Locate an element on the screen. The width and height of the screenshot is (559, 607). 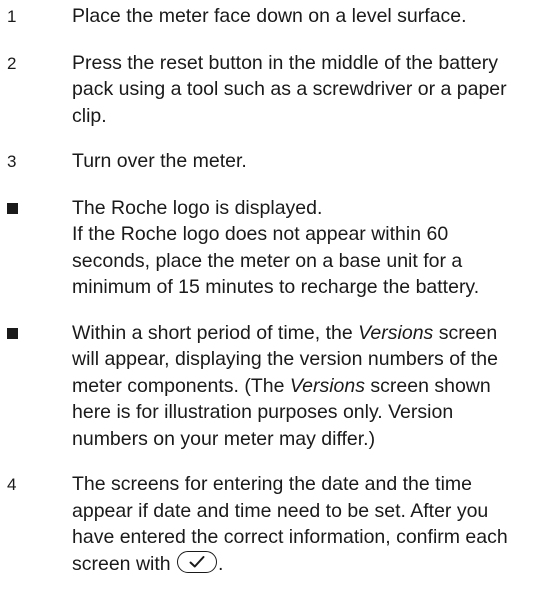
confirm-button-icon is located at coordinates (197, 561).